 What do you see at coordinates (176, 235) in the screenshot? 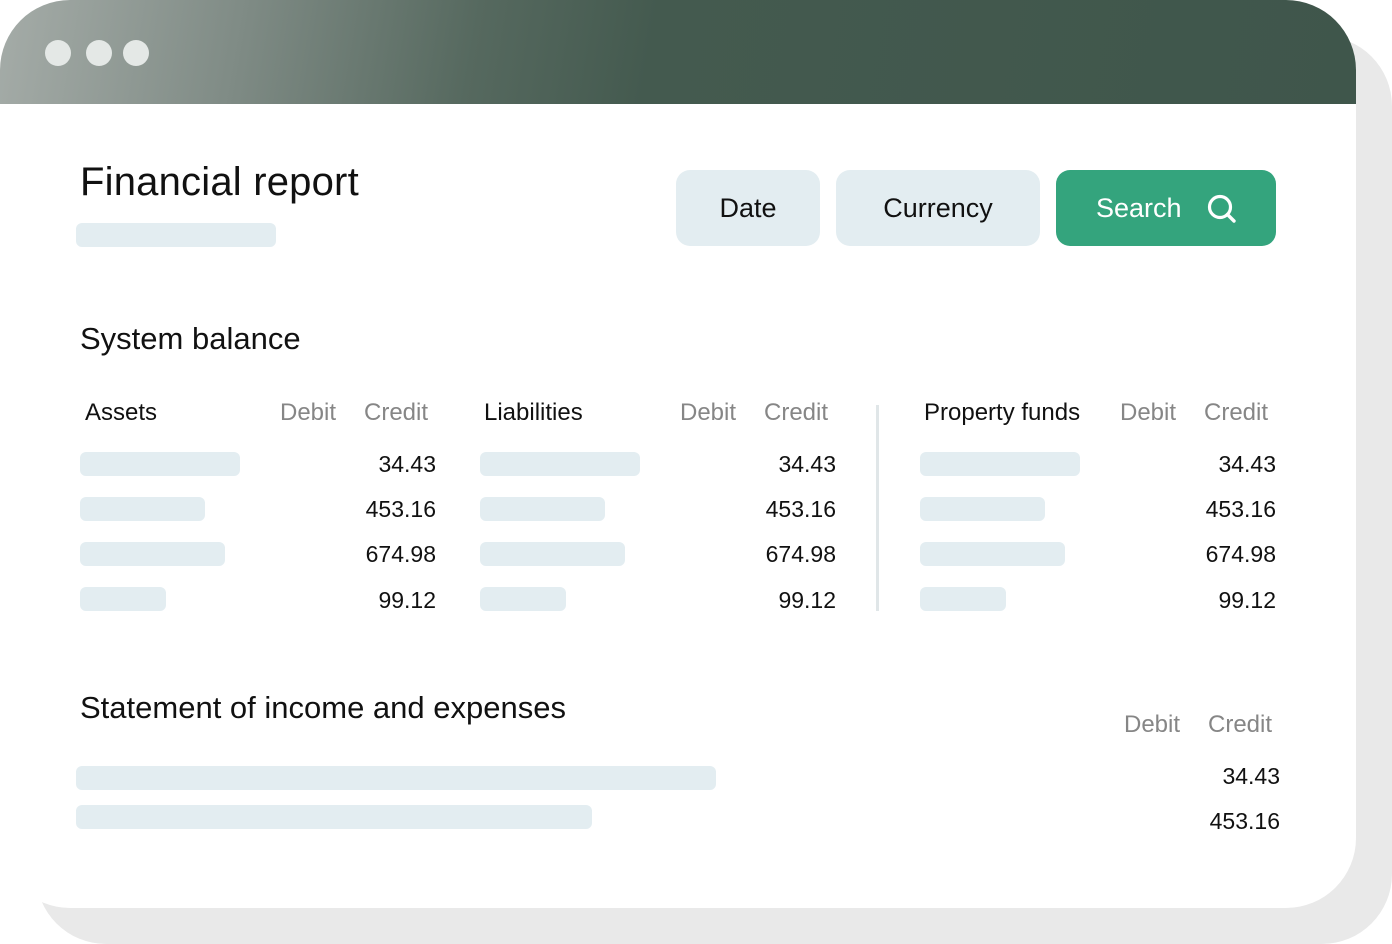
I see `subtitle-placeholder` at bounding box center [176, 235].